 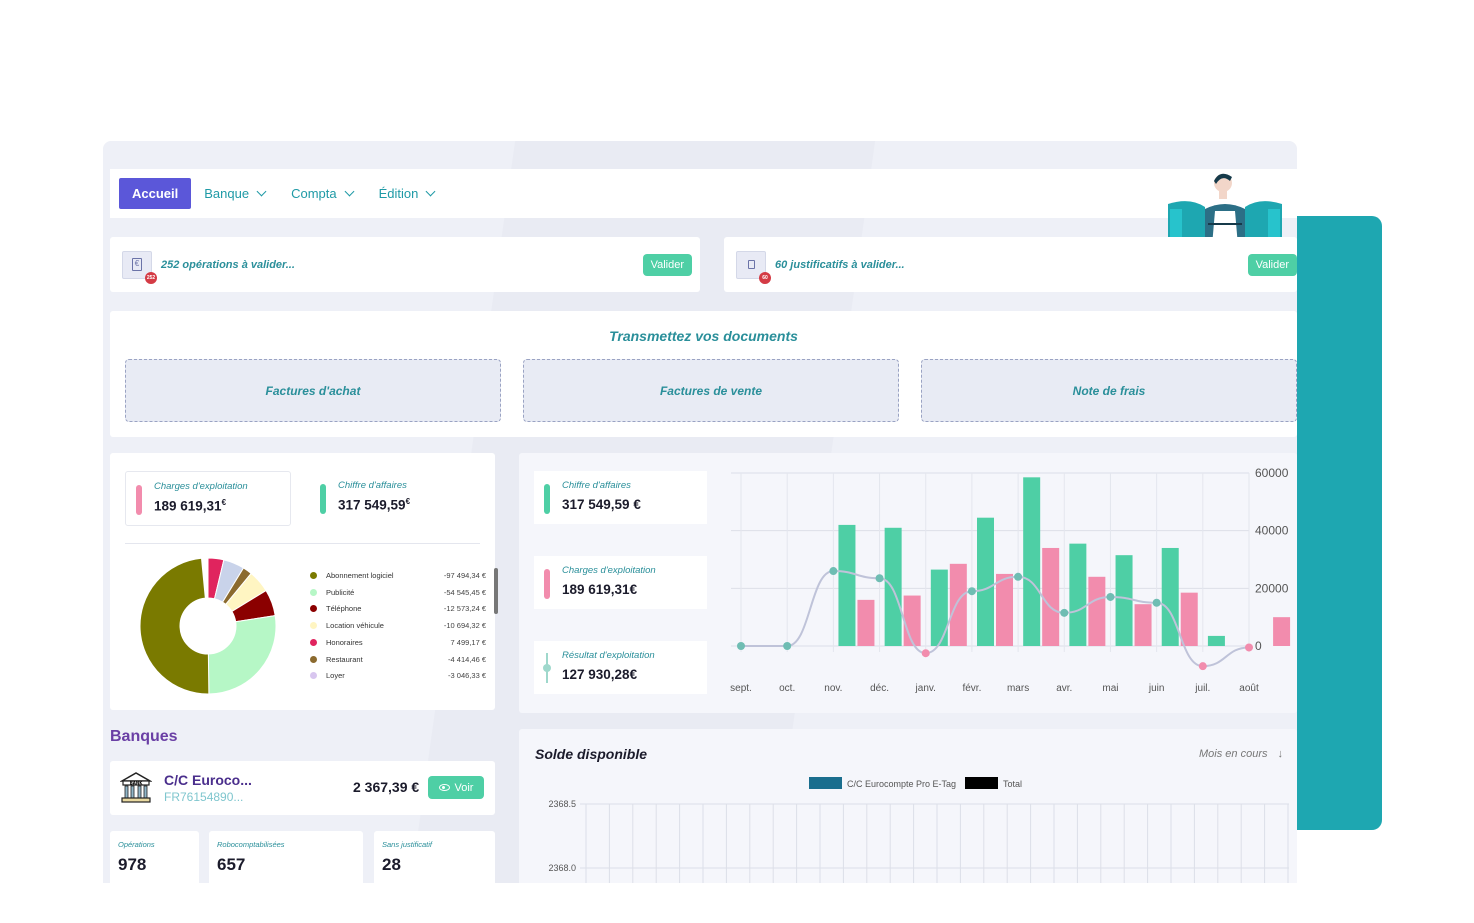 What do you see at coordinates (136, 782) in the screenshot?
I see `svg-text: BANK` at bounding box center [136, 782].